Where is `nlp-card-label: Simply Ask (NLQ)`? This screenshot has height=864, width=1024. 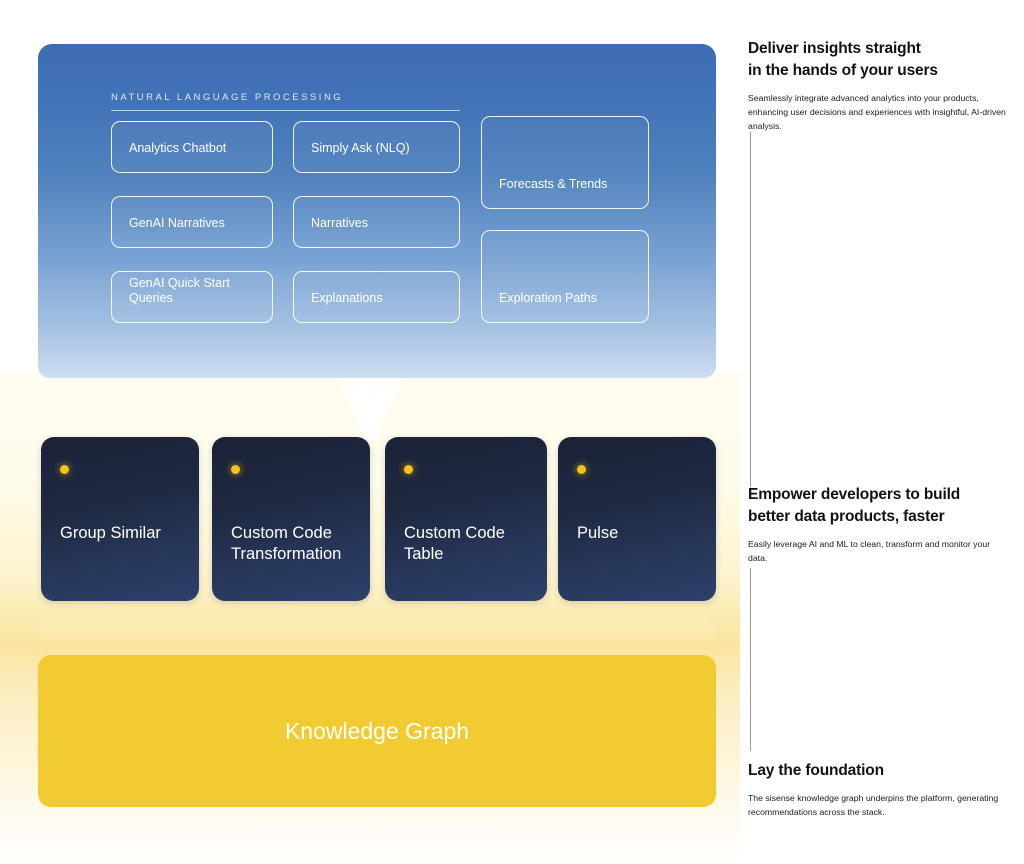 nlp-card-label: Simply Ask (NLQ) is located at coordinates (360, 147).